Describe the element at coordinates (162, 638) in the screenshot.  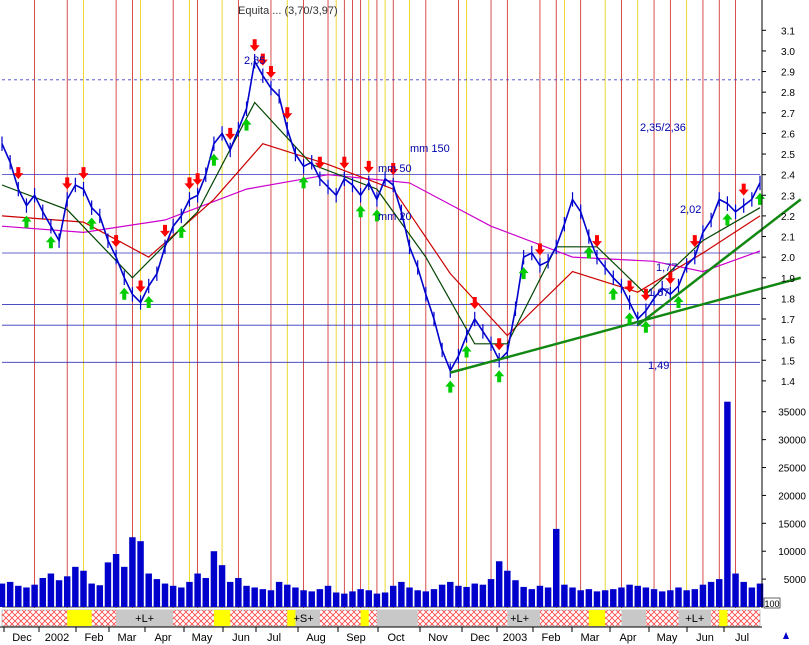
I see `x-tick-label: Apr` at that location.